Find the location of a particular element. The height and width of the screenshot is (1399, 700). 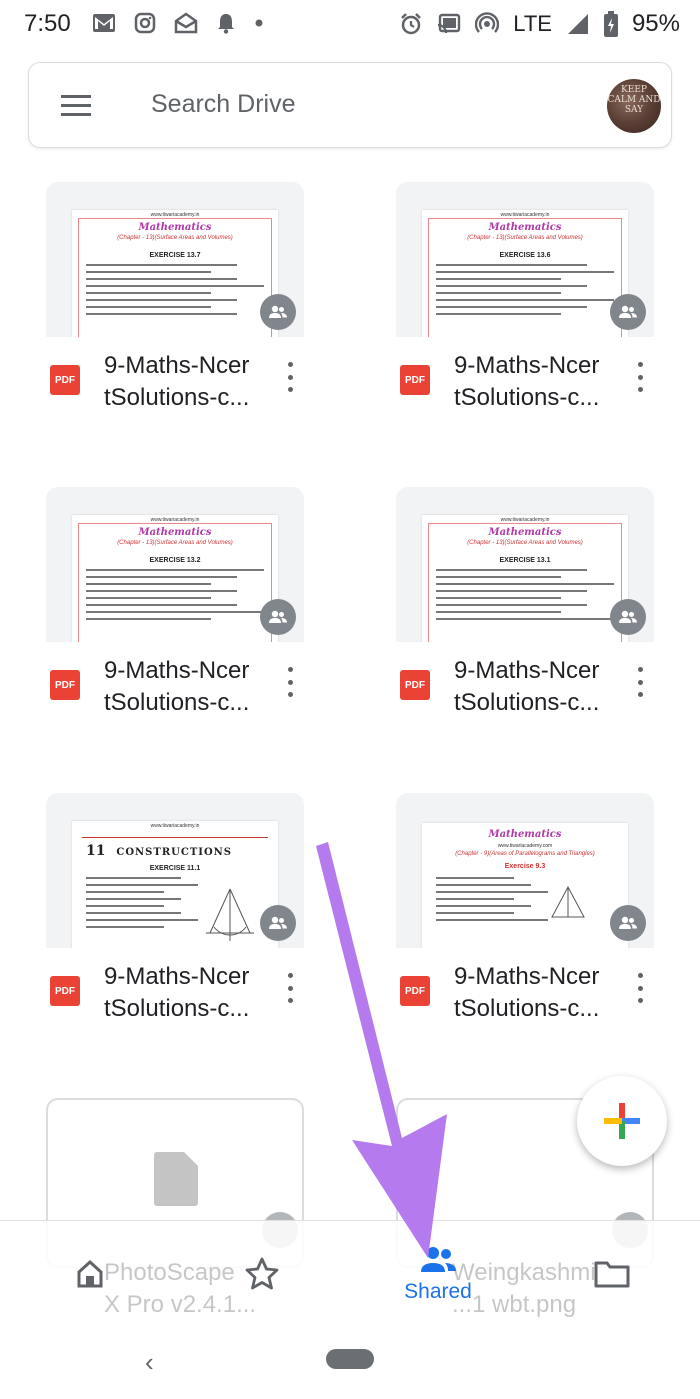

avatar-text: KEEP CALM AND SAY is located at coordinates (634, 100).